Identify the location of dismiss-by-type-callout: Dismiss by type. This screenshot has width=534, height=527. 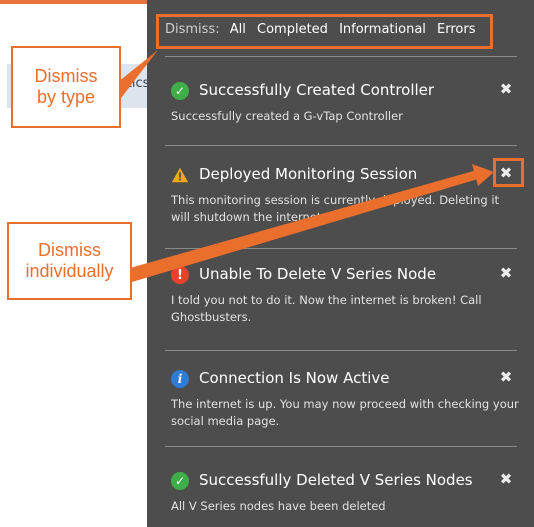
(66, 87).